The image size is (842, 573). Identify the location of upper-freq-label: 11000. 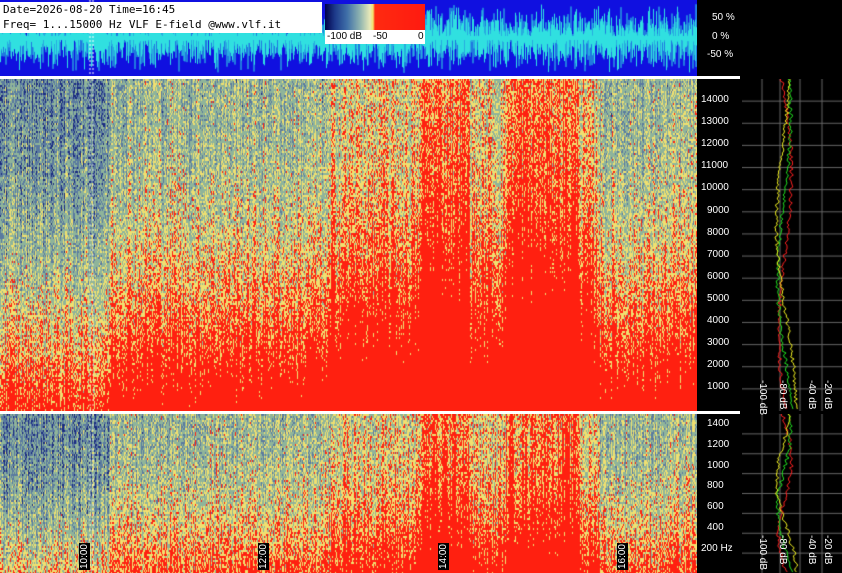
(715, 166).